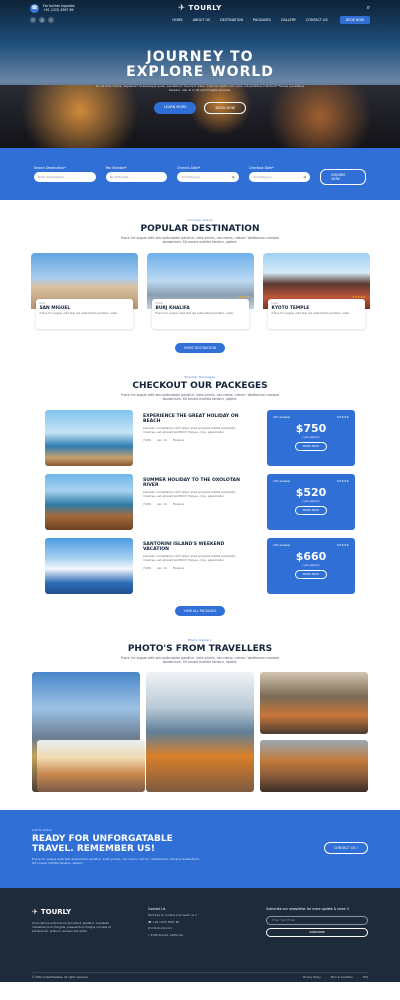 The height and width of the screenshot is (1000, 400). What do you see at coordinates (200, 347) in the screenshot?
I see `more-destination-button: MORE DESTINATION` at bounding box center [200, 347].